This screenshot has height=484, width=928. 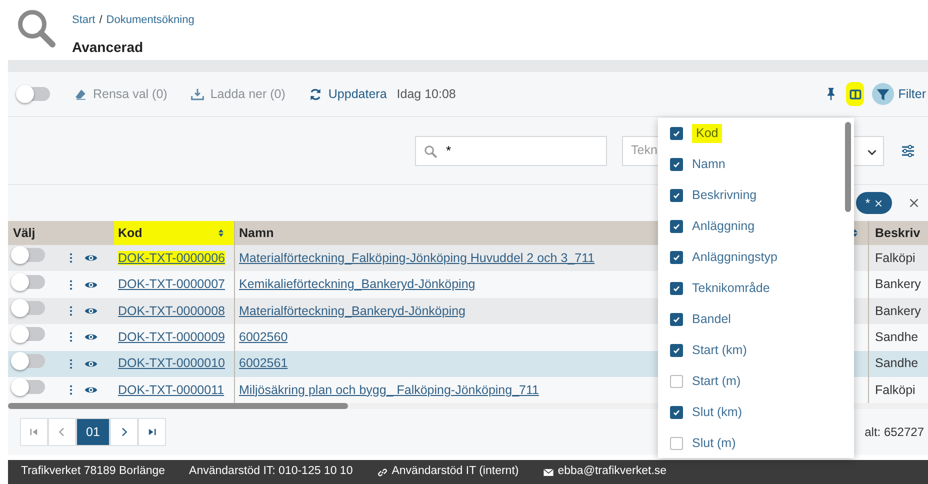 What do you see at coordinates (315, 94) in the screenshot?
I see `refresh-icon` at bounding box center [315, 94].